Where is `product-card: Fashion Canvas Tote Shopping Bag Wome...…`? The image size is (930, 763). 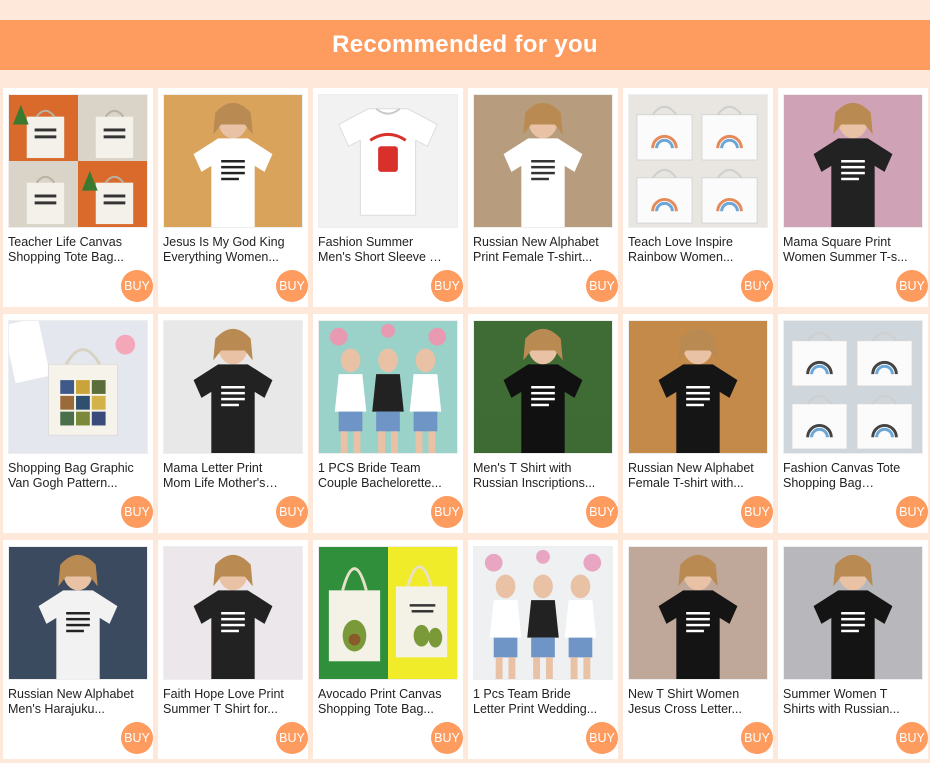
product-card: Fashion Canvas Tote Shopping Bag Wome...… is located at coordinates (853, 423).